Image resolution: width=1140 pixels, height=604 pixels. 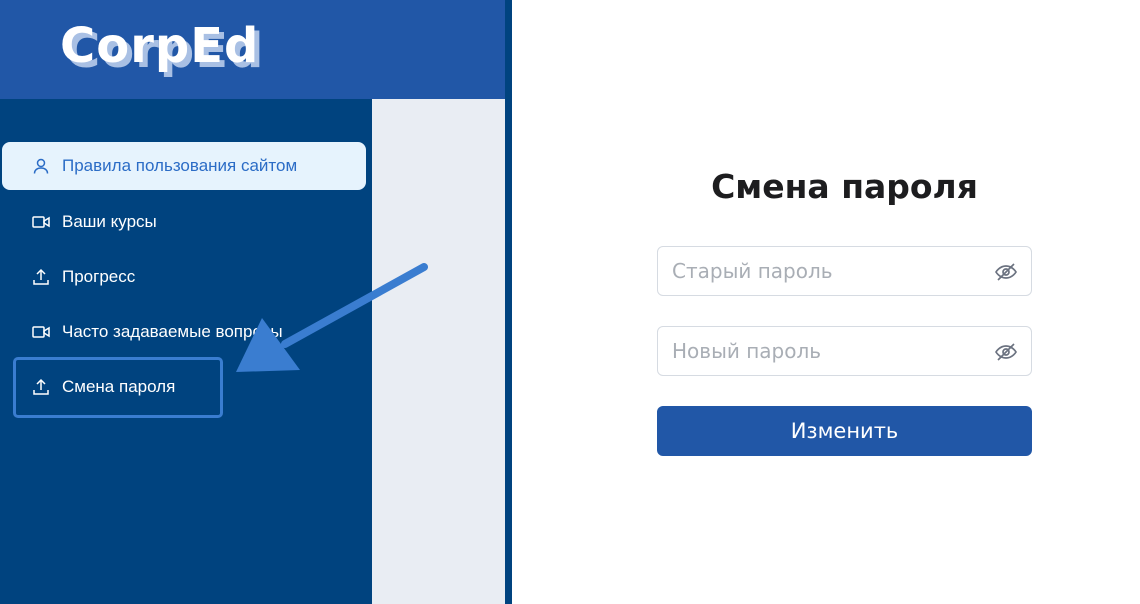 What do you see at coordinates (109, 221) in the screenshot?
I see `sidebar-item-label: Ваши курсы` at bounding box center [109, 221].